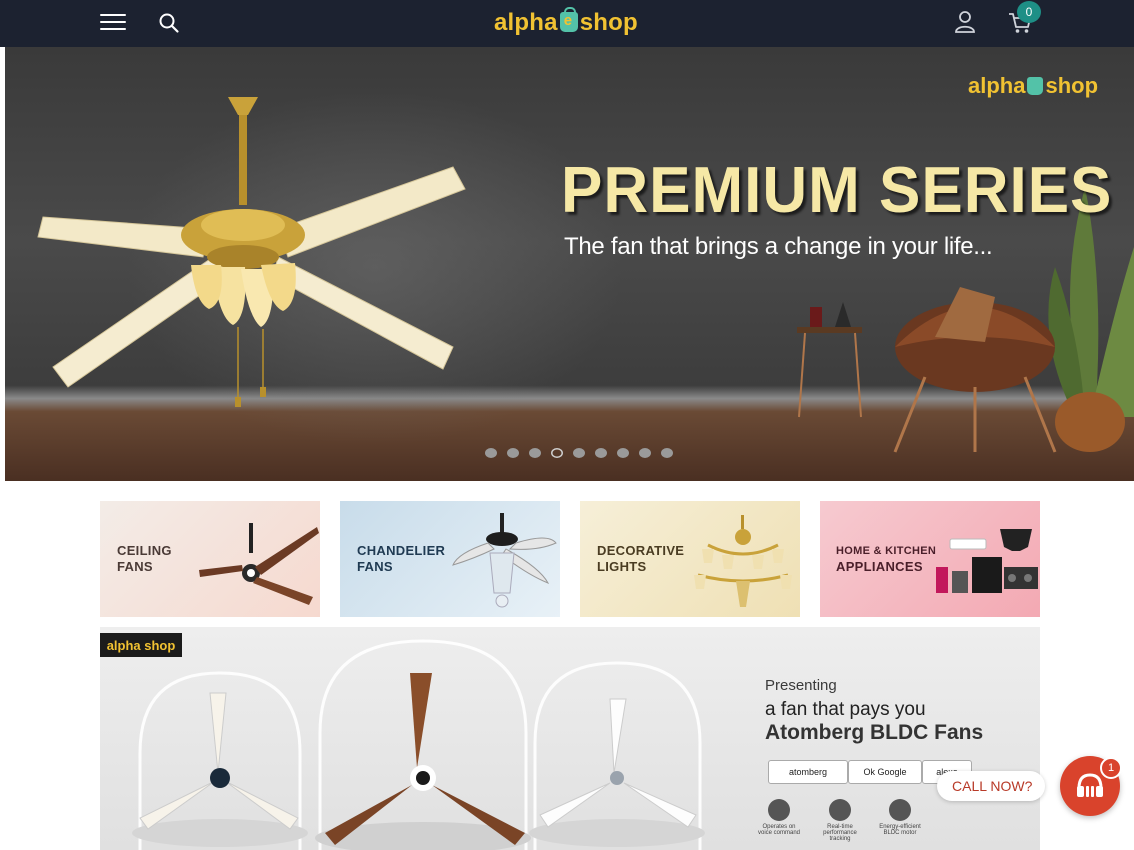 The width and height of the screenshot is (1134, 850). Describe the element at coordinates (808, 772) in the screenshot. I see `atomberg-app-badge: atomberg` at that location.